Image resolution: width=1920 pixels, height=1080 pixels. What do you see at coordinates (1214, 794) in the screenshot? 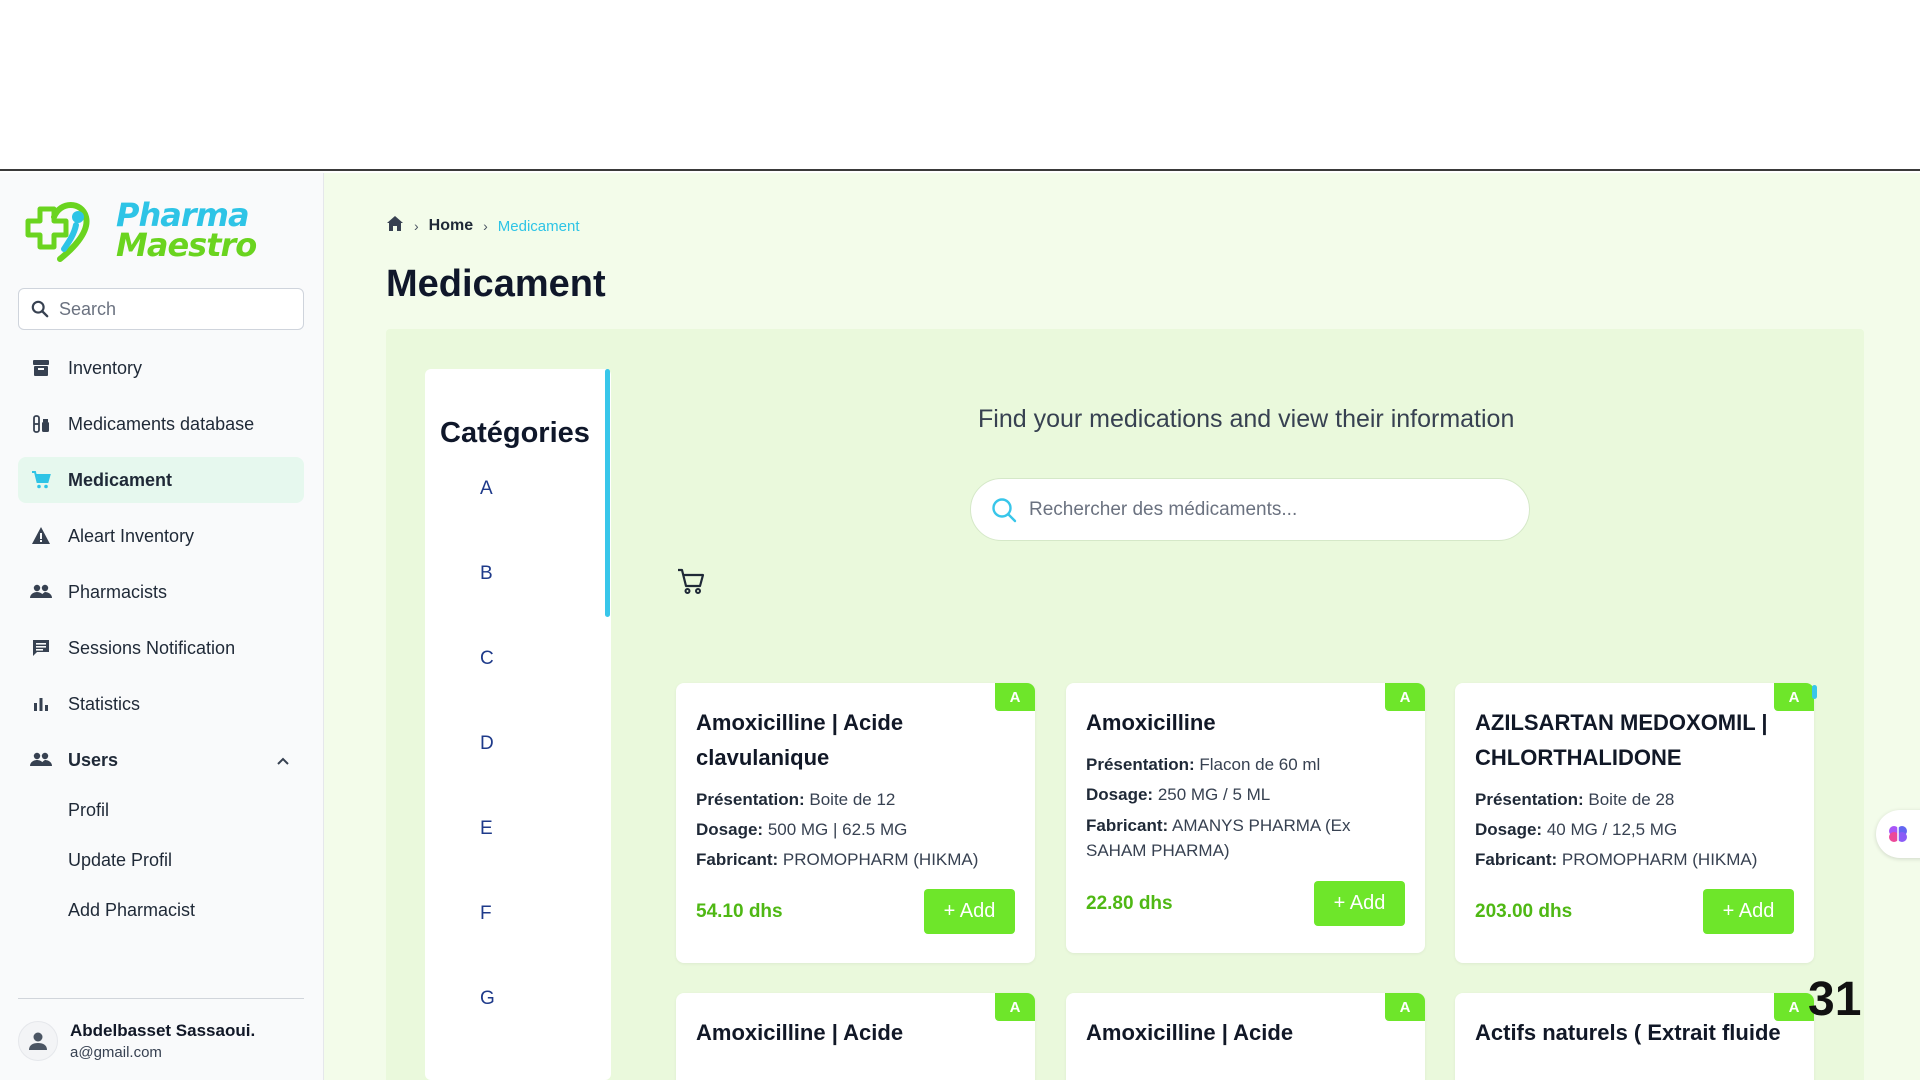
I see `dosage-value: 250 MG / 5 ML` at bounding box center [1214, 794].